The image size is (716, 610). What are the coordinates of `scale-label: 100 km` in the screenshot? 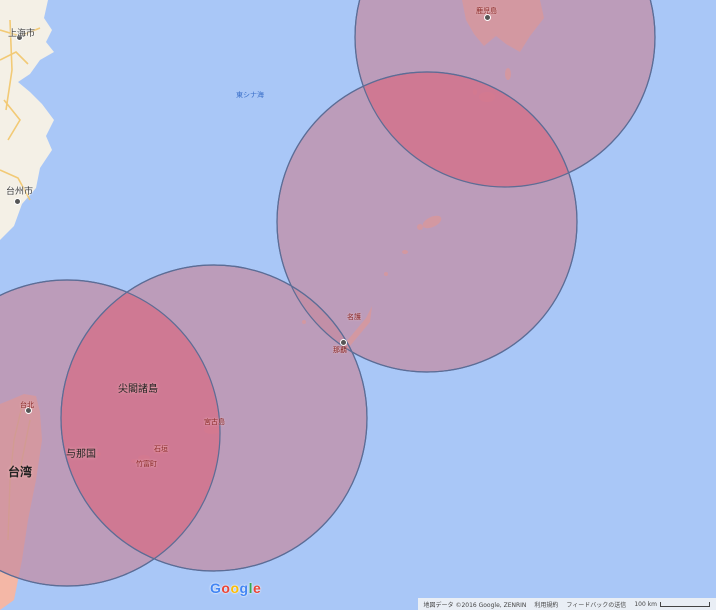 It's located at (645, 604).